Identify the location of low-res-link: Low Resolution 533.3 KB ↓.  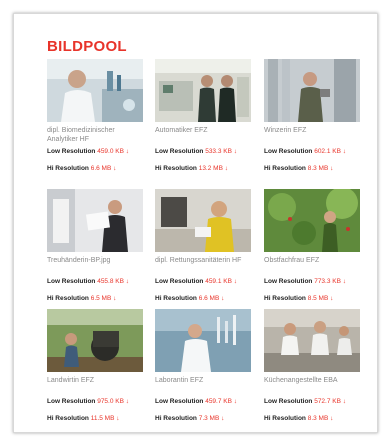
(203, 152).